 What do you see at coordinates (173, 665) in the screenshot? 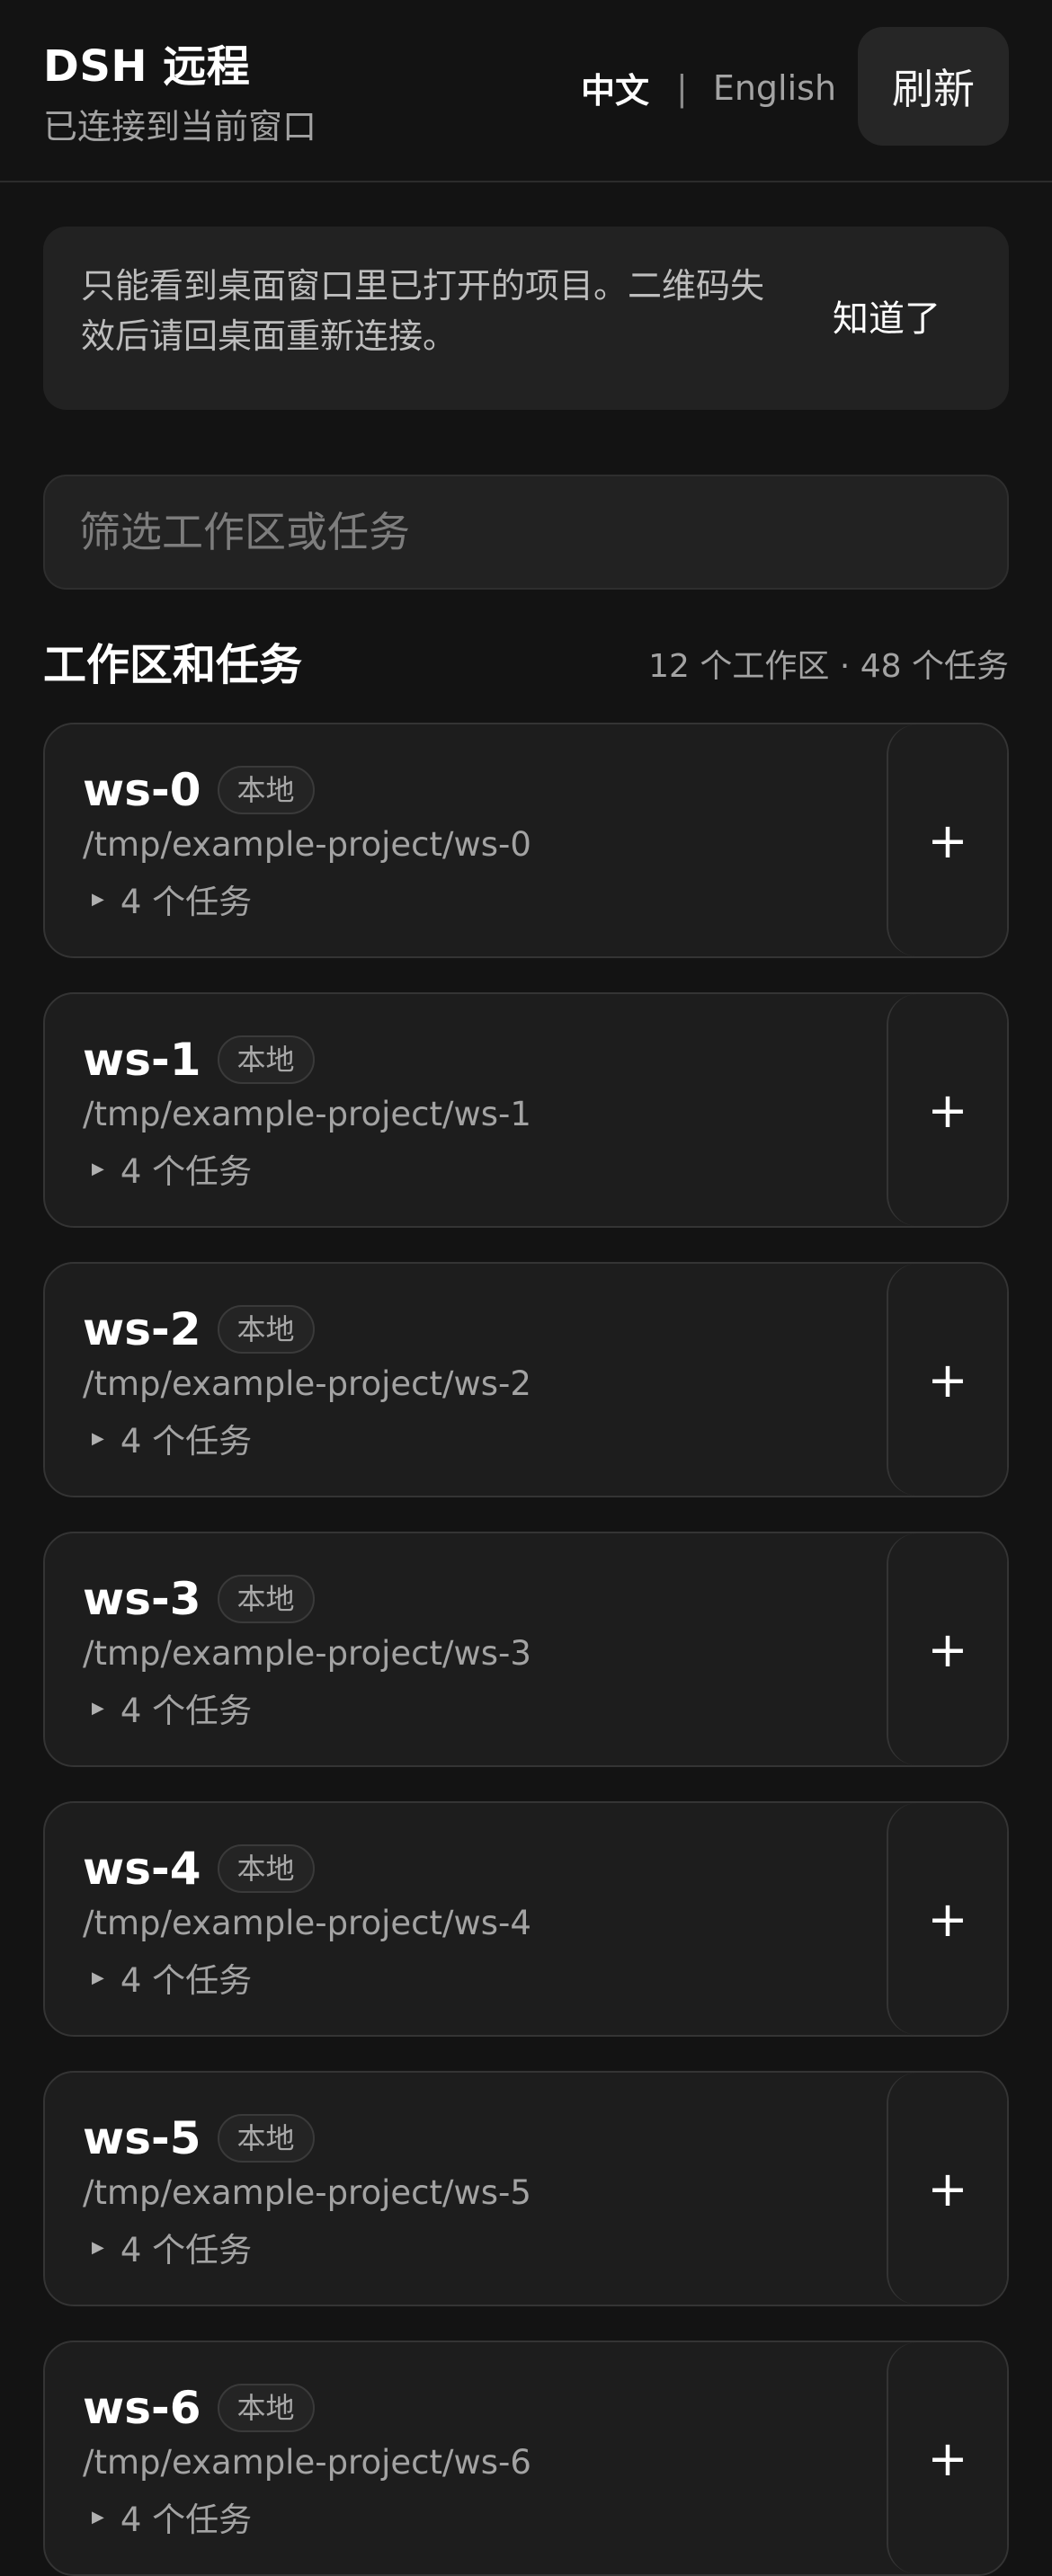
I see `section-title: 工作区和任务` at bounding box center [173, 665].